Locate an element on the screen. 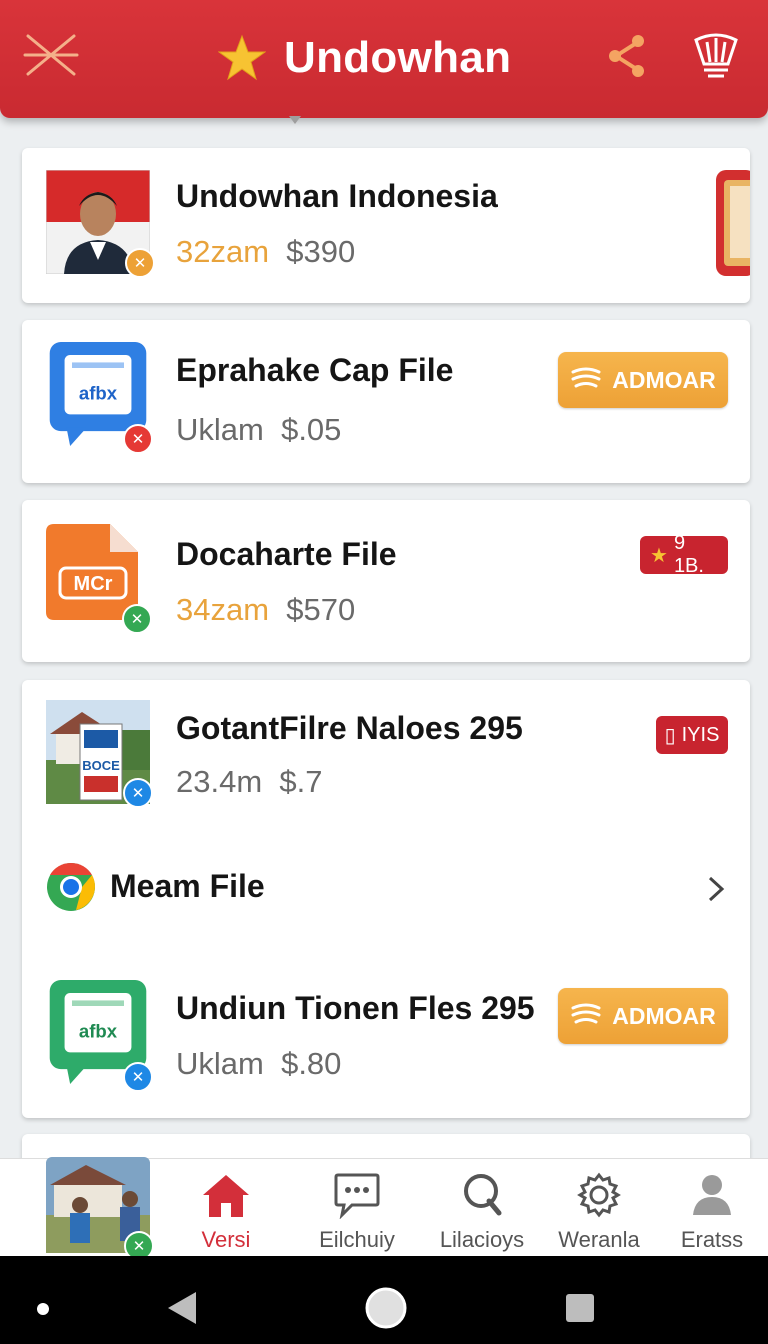  item-title: Undowhan Indonesia is located at coordinates (337, 196).